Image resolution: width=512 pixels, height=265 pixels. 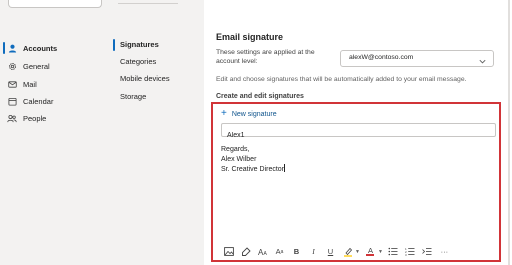 I want to click on account-select: alexW@contoso.com, so click(x=417, y=58).